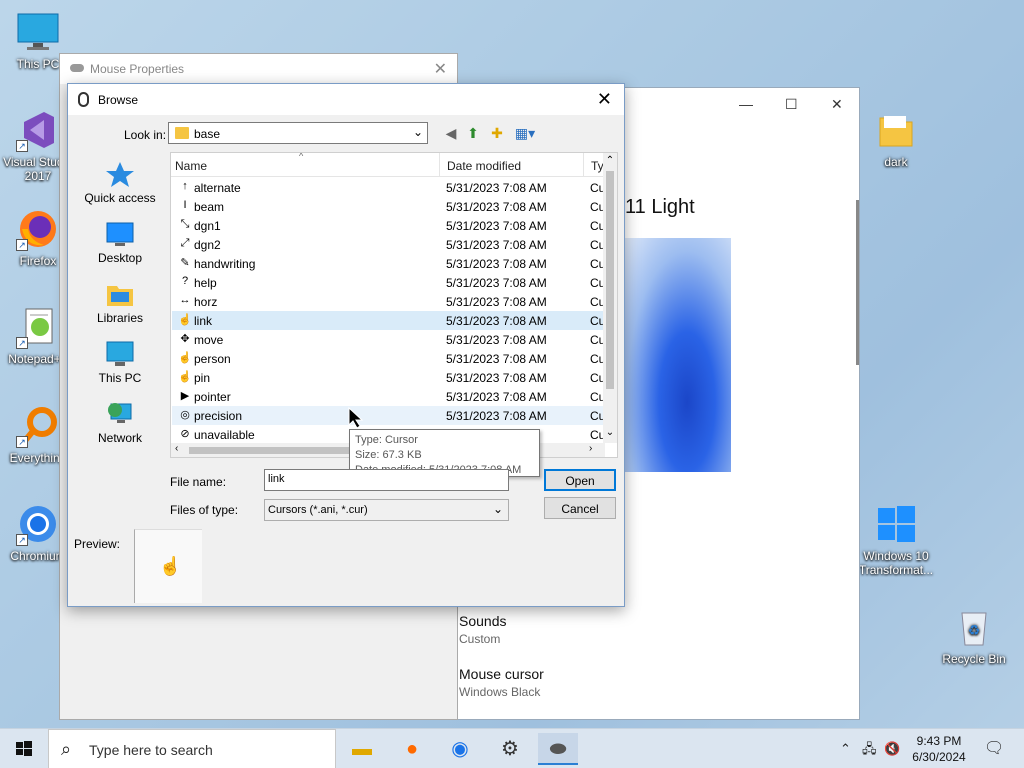  What do you see at coordinates (389, 225) in the screenshot?
I see `file-row-dgn1: ⤡ dgn1 5/31/2023 7:08 AM Cu` at bounding box center [389, 225].